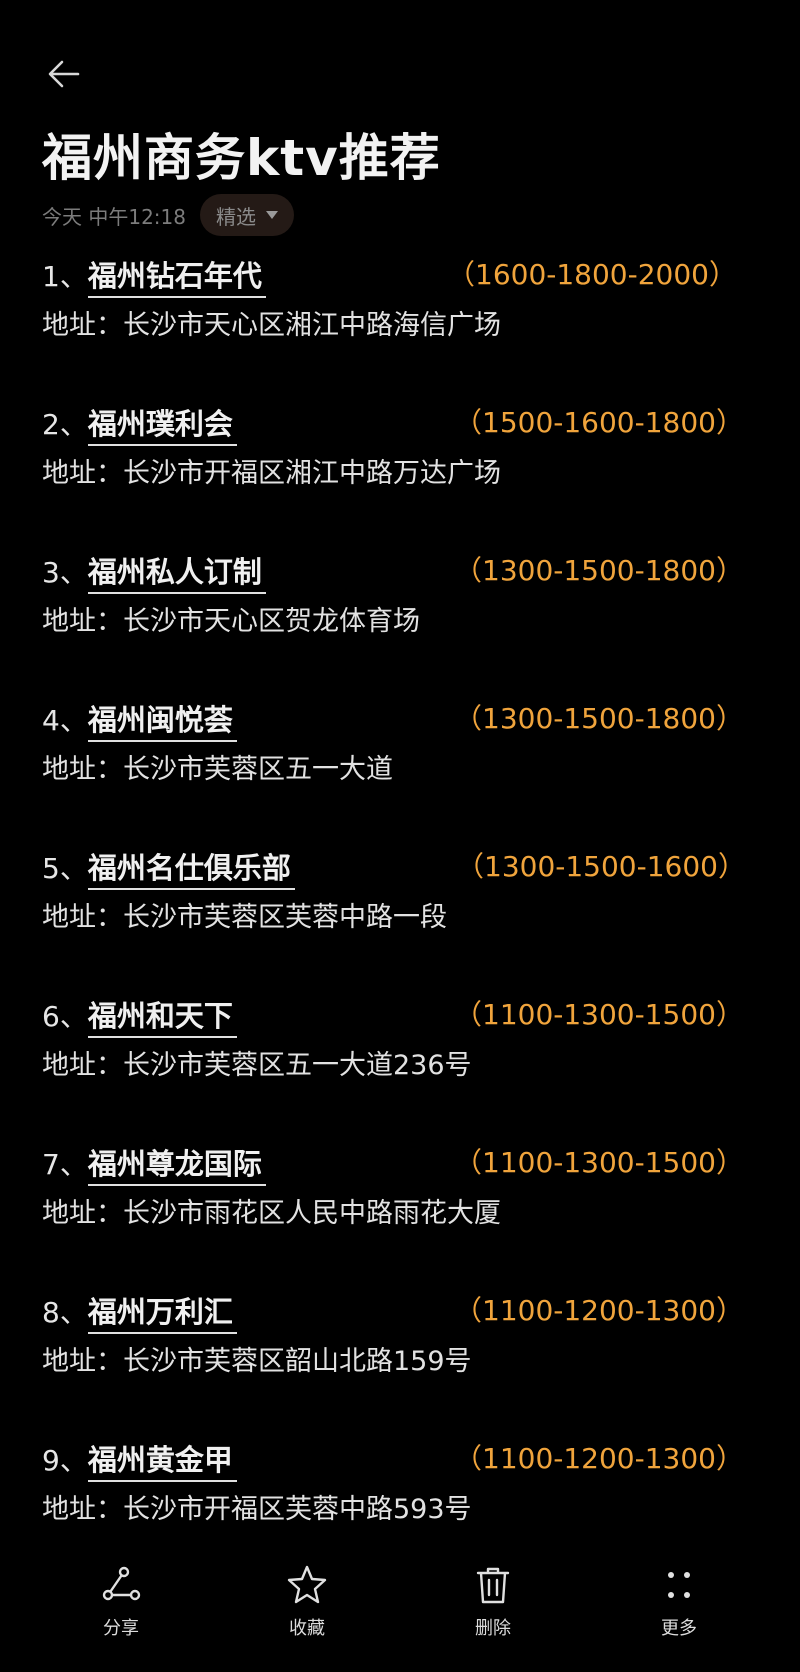 The width and height of the screenshot is (800, 1672). What do you see at coordinates (217, 769) in the screenshot?
I see `item-address: 地址：长沙市芙蓉区五一大道` at bounding box center [217, 769].